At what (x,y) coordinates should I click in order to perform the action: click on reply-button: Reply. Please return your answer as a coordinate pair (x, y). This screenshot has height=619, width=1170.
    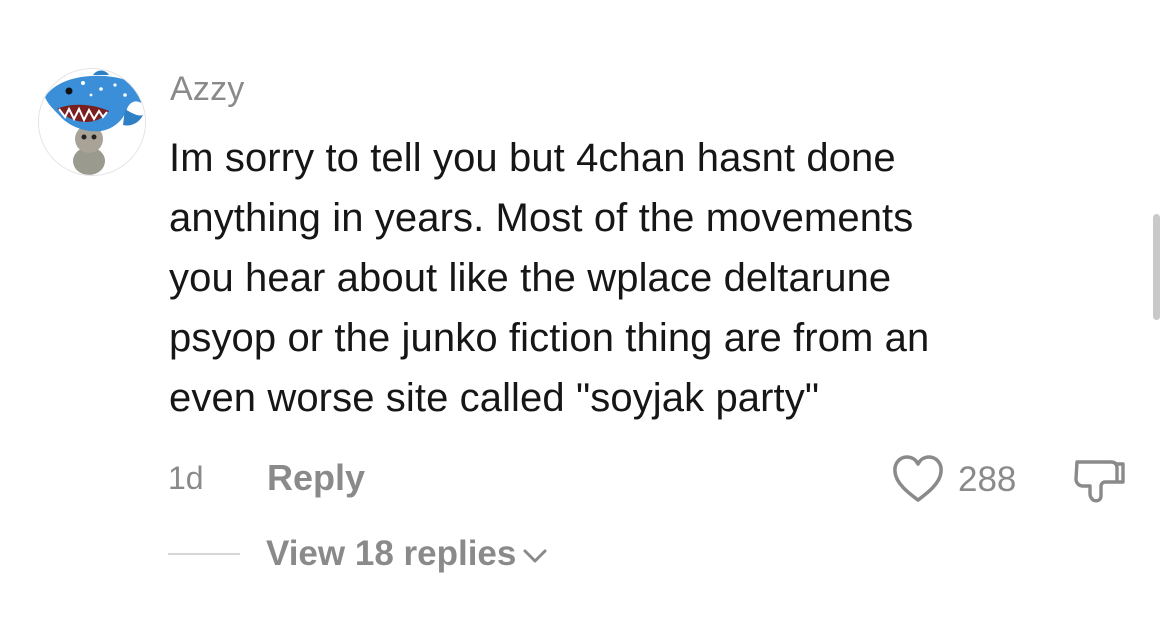
    Looking at the image, I should click on (316, 478).